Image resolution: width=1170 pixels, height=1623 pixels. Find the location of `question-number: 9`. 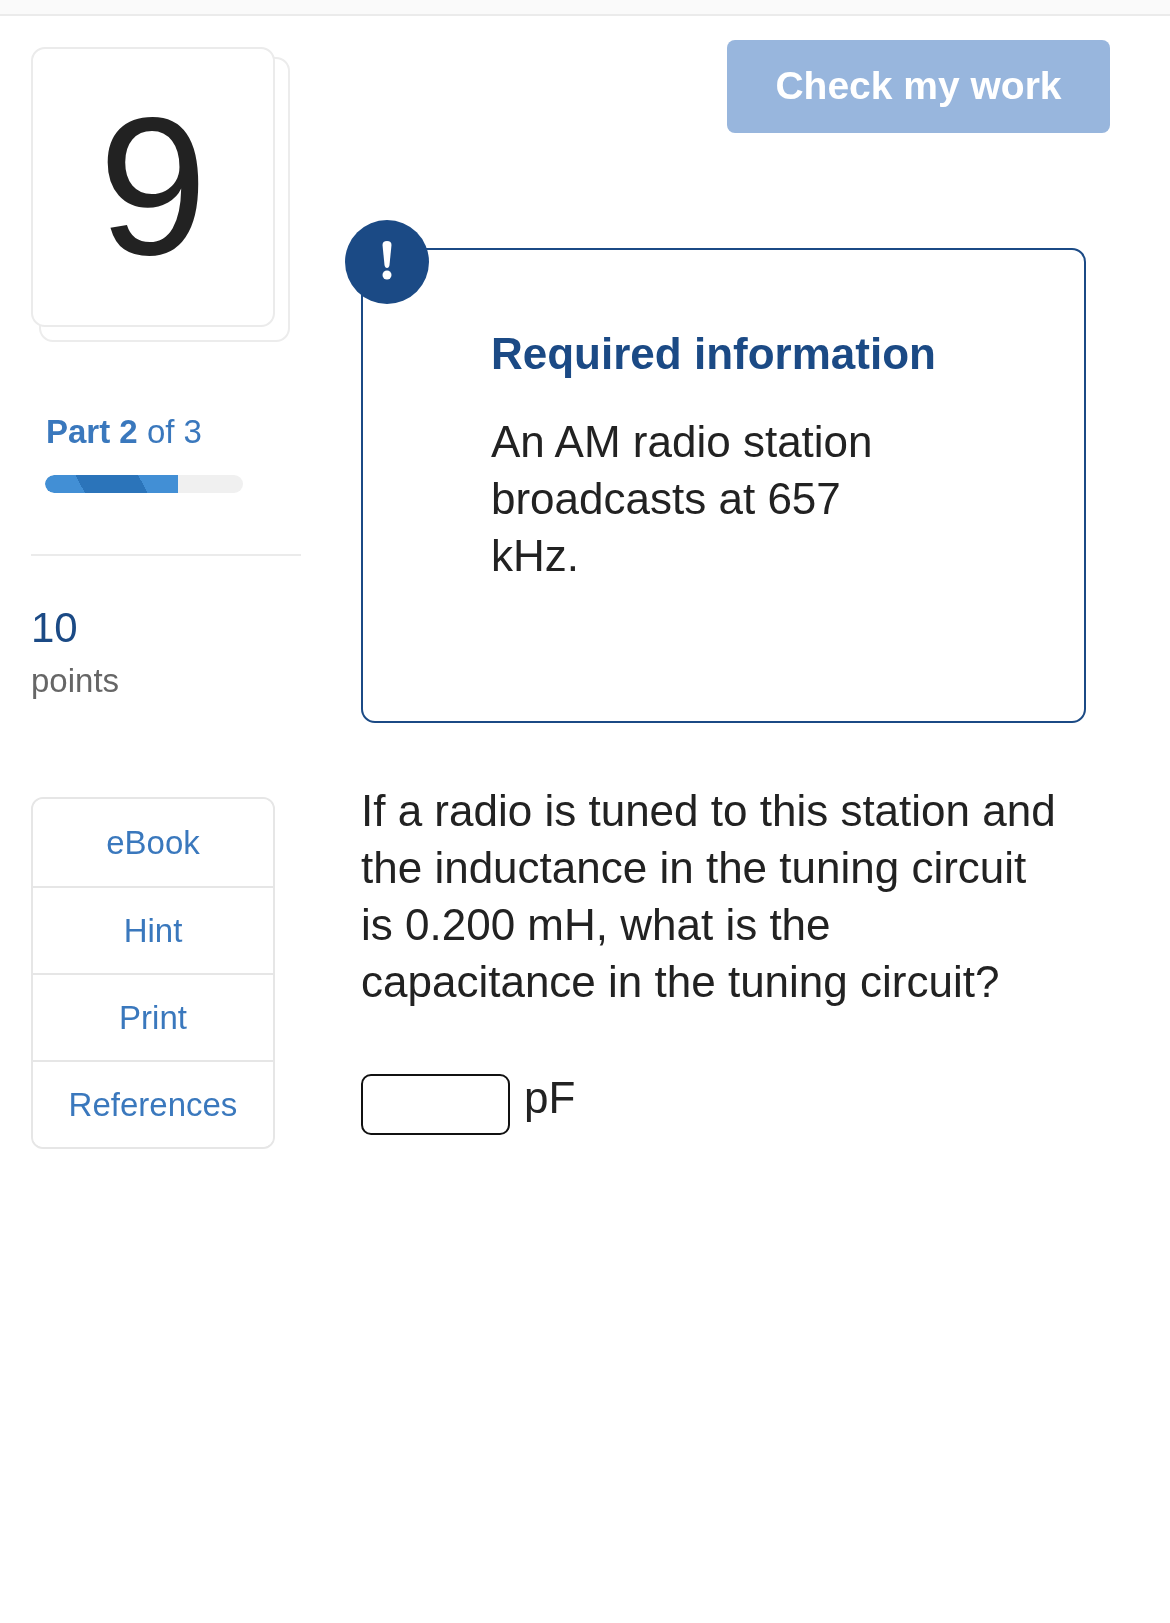

question-number: 9 is located at coordinates (153, 187).